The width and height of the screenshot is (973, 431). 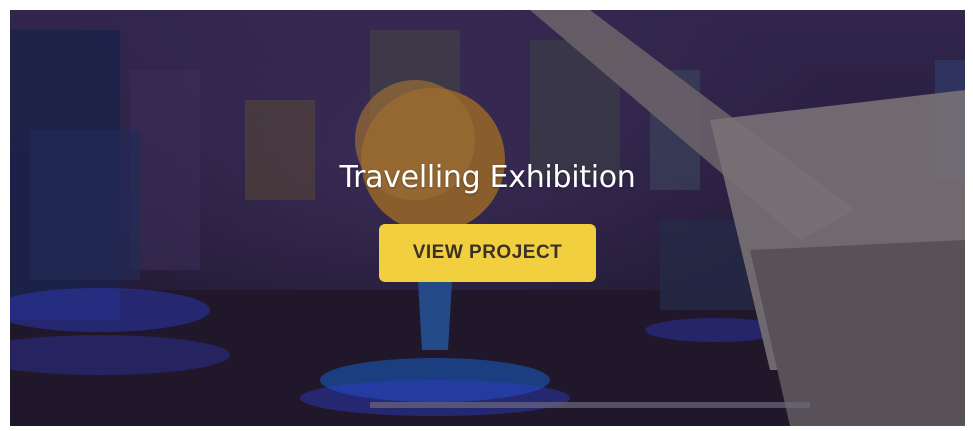 What do you see at coordinates (487, 253) in the screenshot?
I see `view-project-button: VIEW PROJECT` at bounding box center [487, 253].